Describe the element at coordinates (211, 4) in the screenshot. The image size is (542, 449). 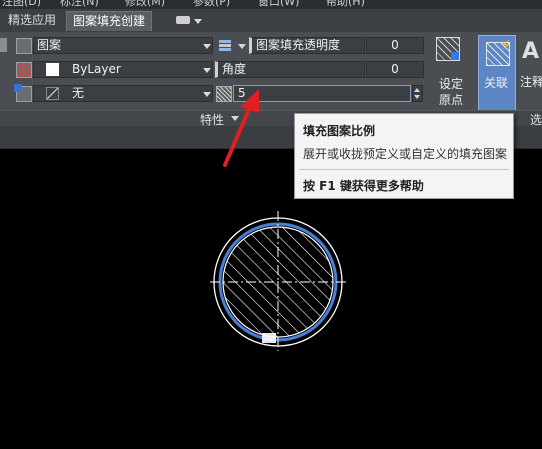
I see `menu-item-parameter: 参数(P)` at that location.